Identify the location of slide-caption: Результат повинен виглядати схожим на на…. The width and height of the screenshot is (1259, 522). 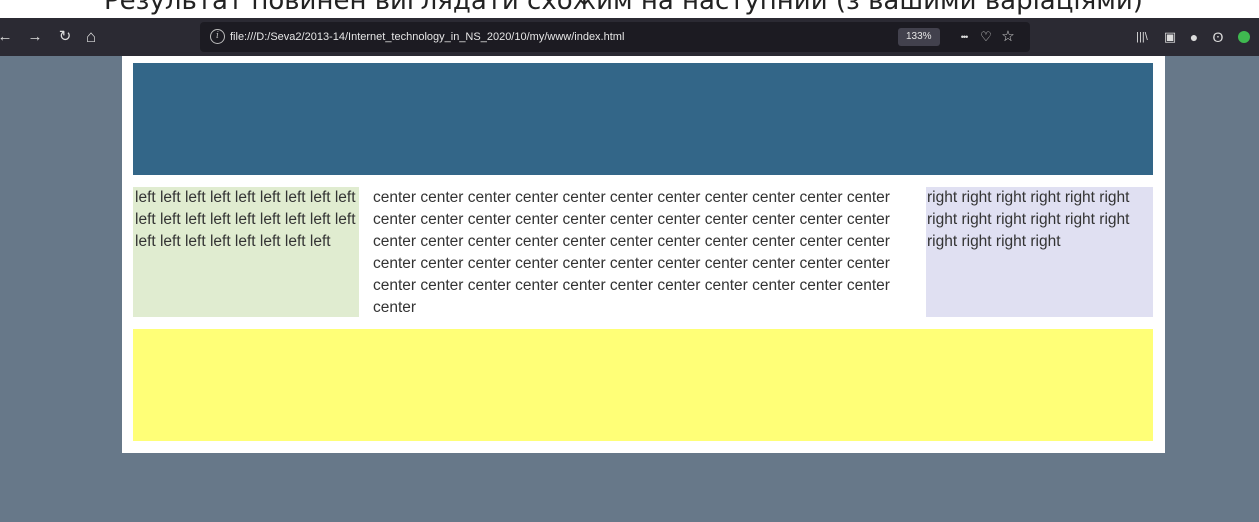
(629, 9).